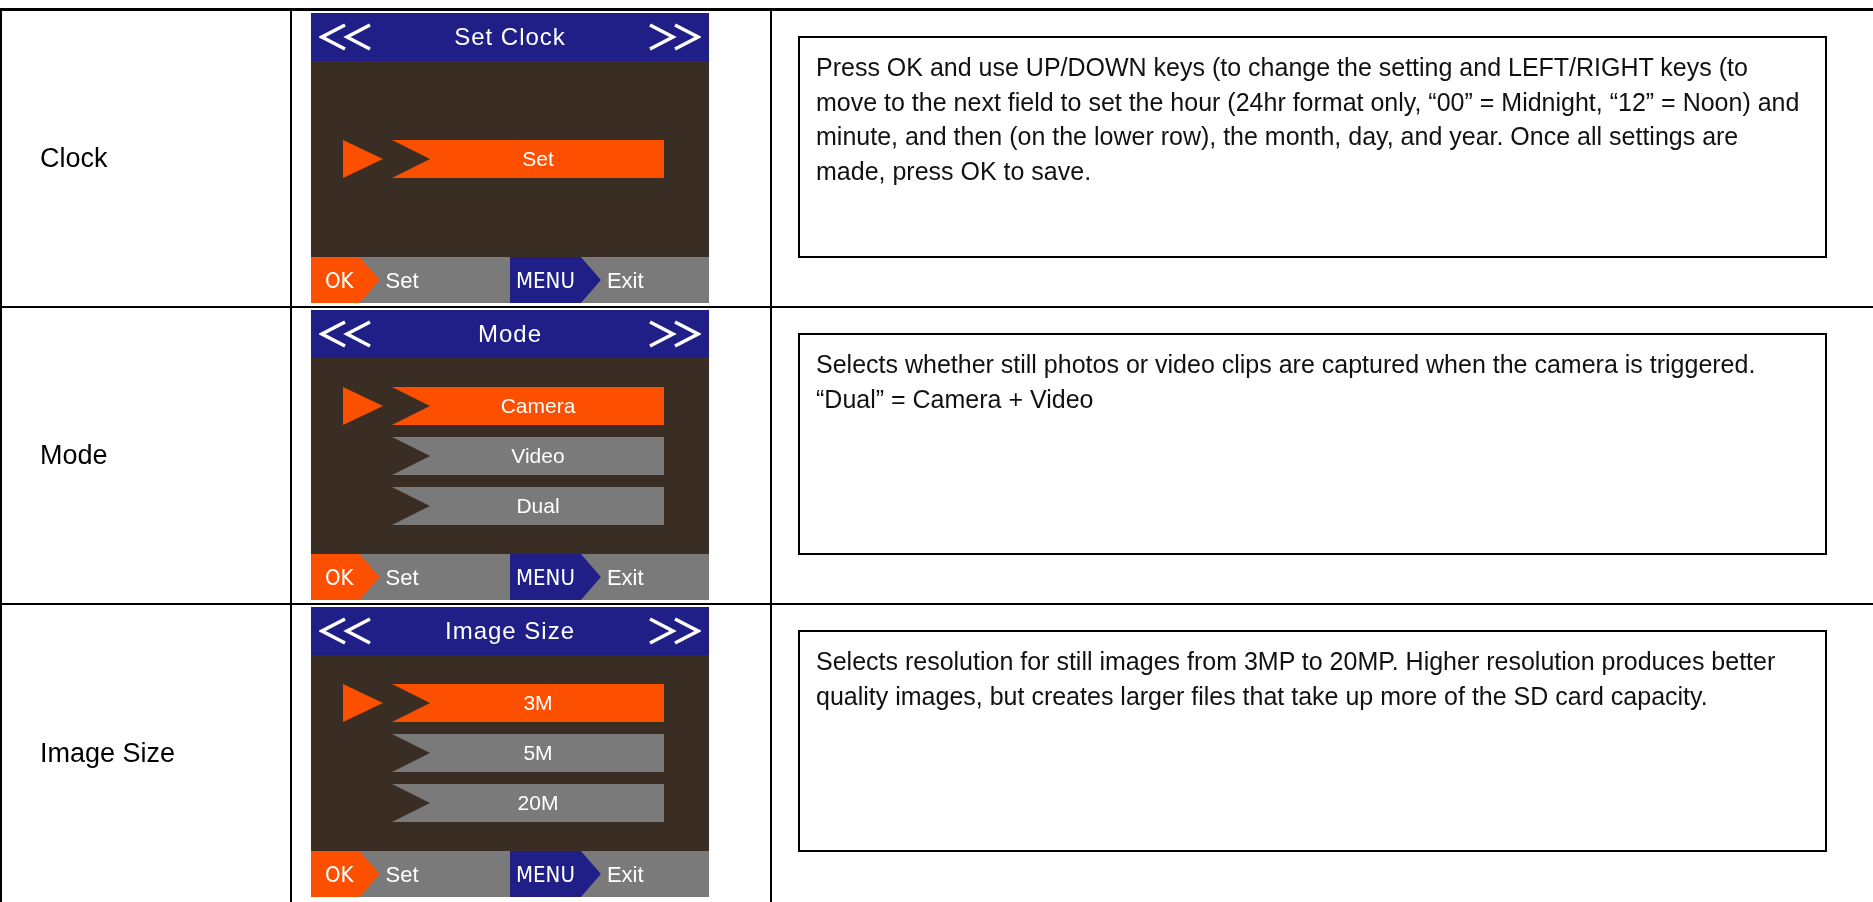 The width and height of the screenshot is (1873, 902). I want to click on menu-title: Mode, so click(509, 334).